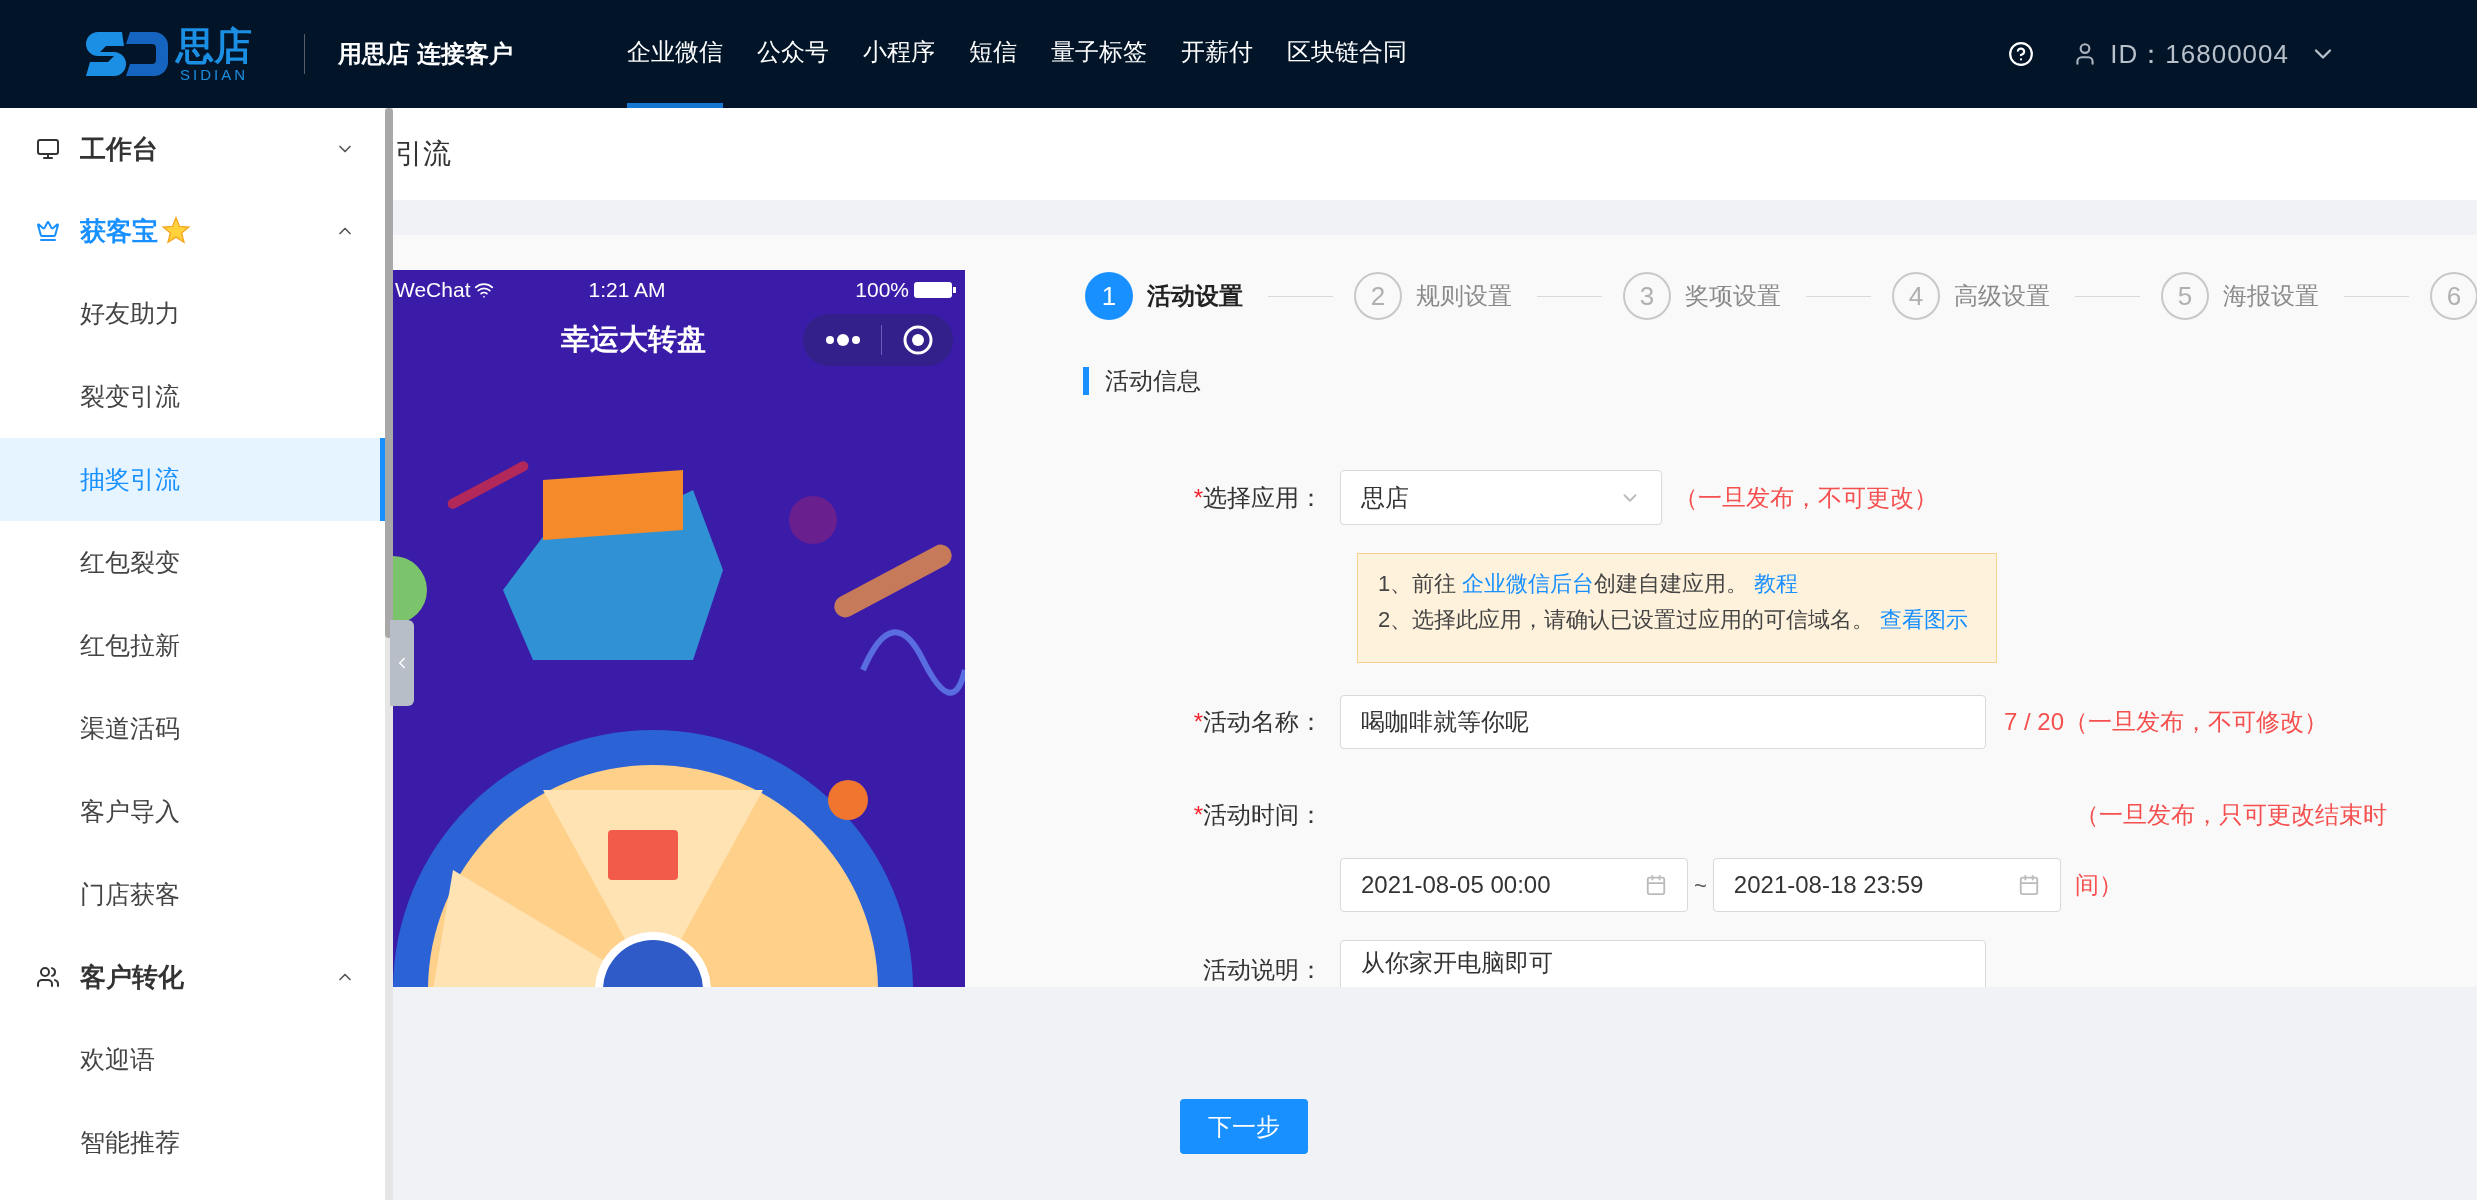 The width and height of the screenshot is (2477, 1200). What do you see at coordinates (627, 290) in the screenshot?
I see `clock: 1:21 AM` at bounding box center [627, 290].